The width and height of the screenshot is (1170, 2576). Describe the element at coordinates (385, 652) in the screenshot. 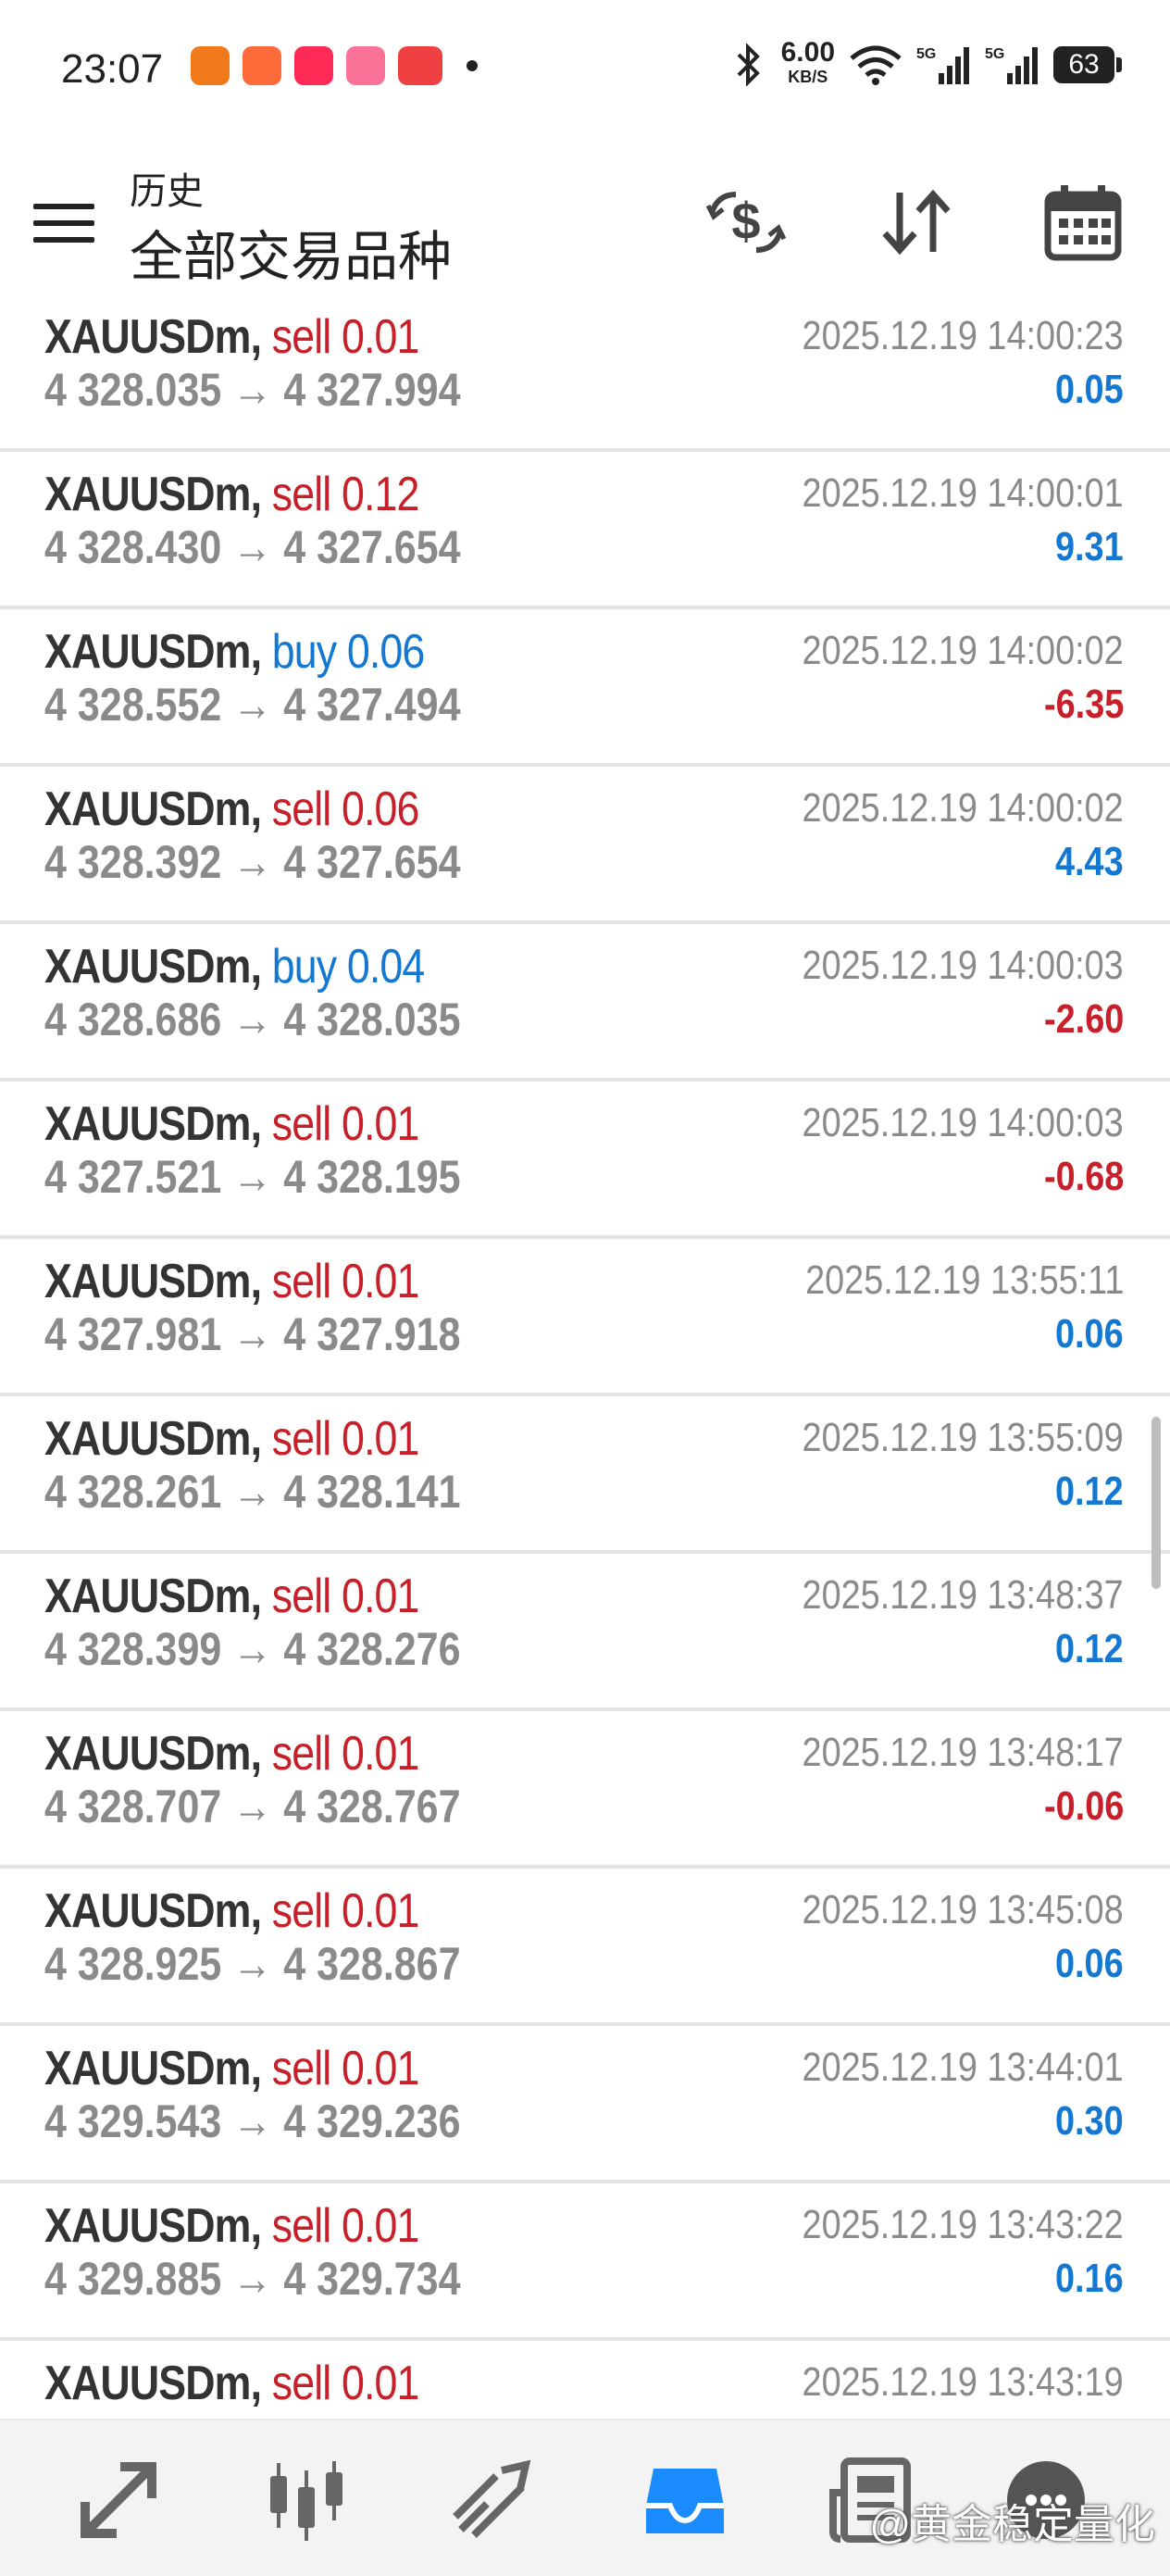

I see `trade-volume: 0.06` at that location.